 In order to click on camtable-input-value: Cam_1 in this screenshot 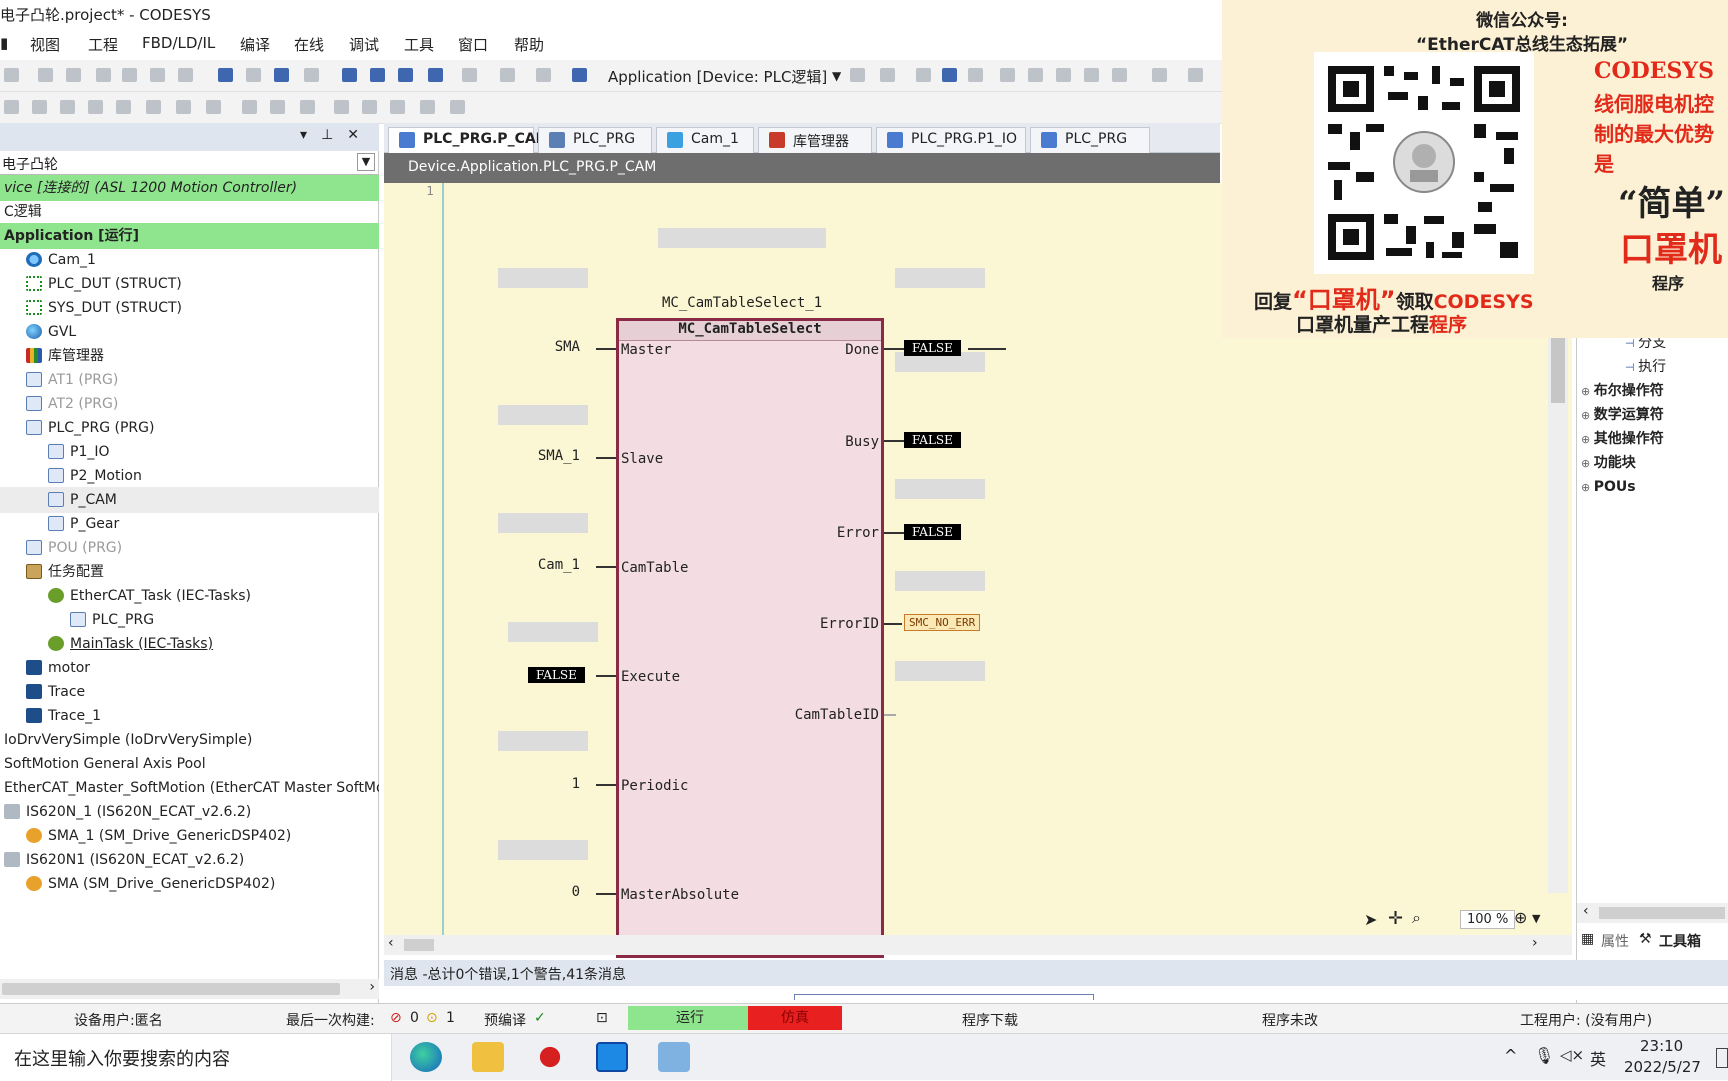, I will do `click(540, 565)`.